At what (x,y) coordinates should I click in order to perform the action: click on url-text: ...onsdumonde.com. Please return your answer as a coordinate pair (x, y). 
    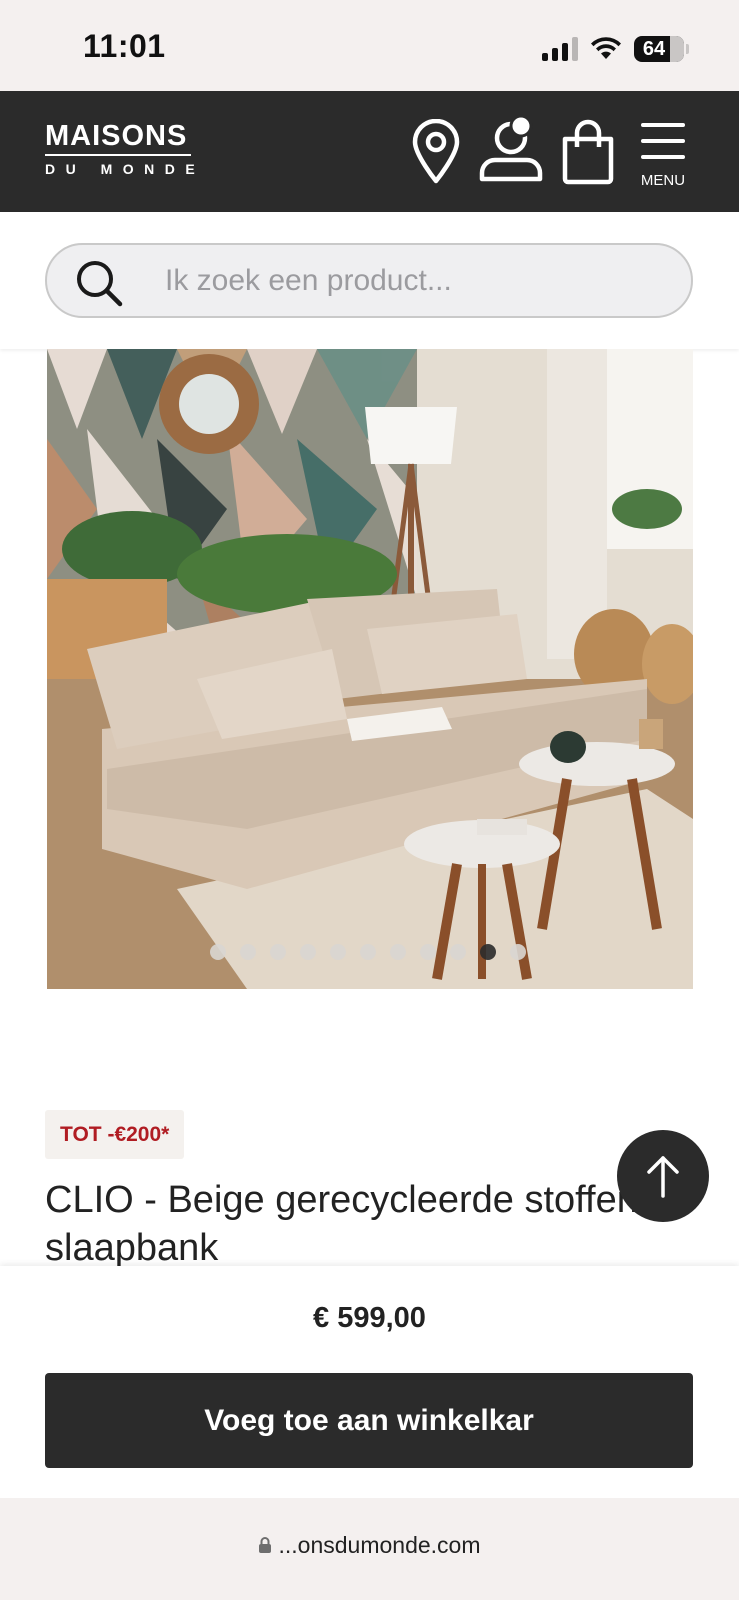
    Looking at the image, I should click on (379, 1545).